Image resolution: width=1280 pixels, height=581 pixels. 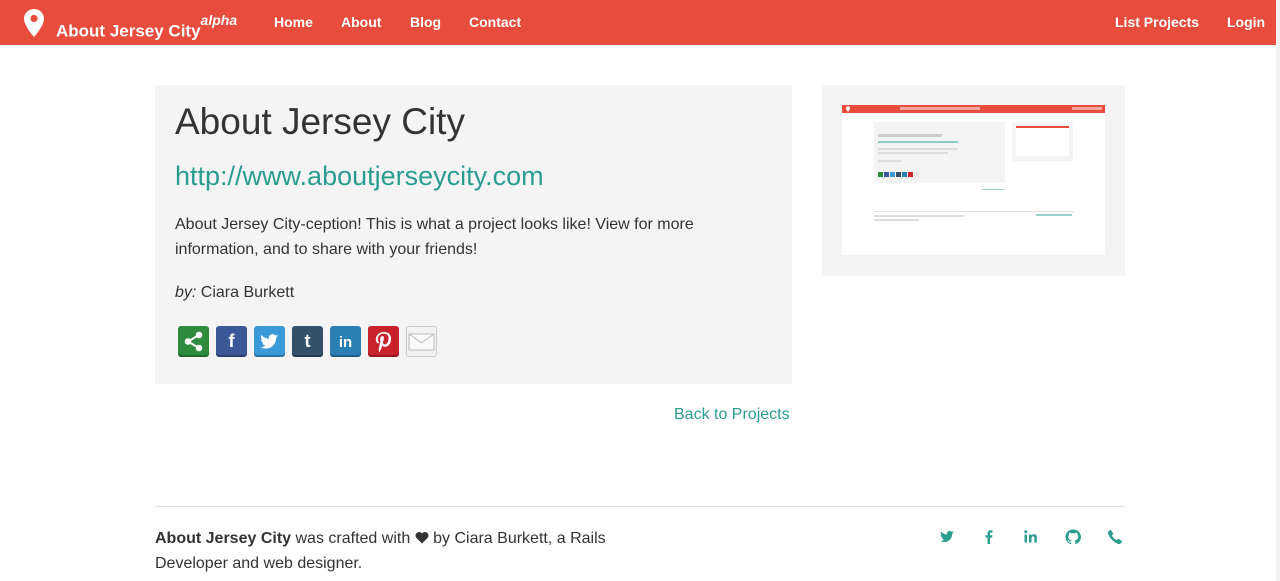 I want to click on thumb-nav-links, so click(x=940, y=108).